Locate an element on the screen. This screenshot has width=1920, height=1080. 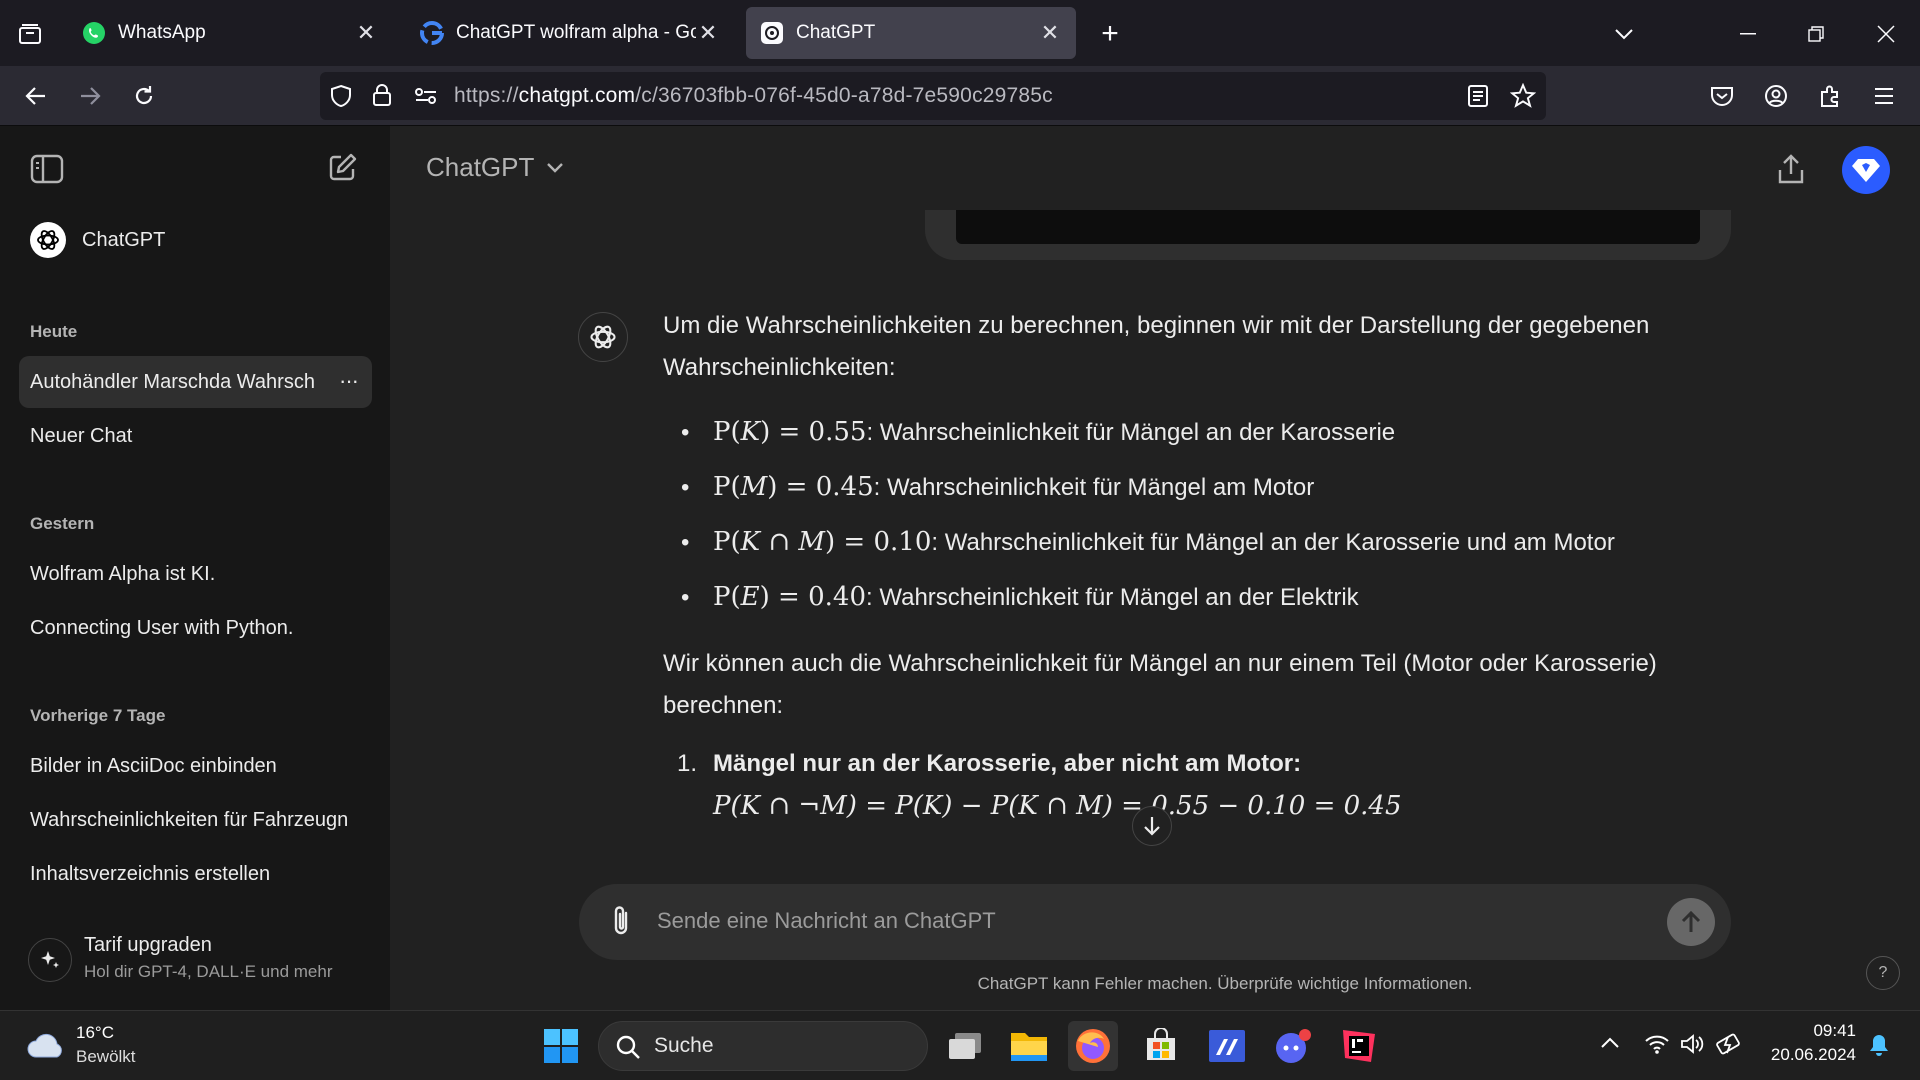
arrow-up-icon is located at coordinates (1691, 921).